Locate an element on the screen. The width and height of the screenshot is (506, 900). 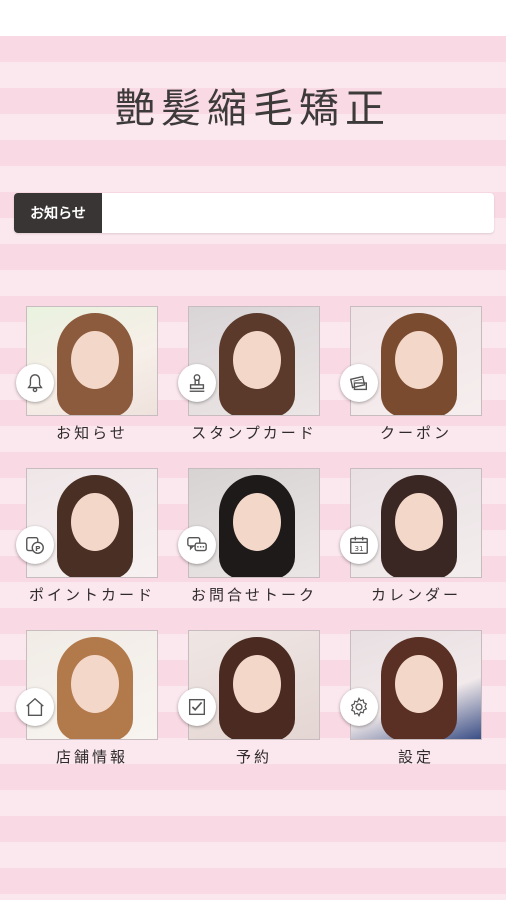
home-icon is located at coordinates (35, 707).